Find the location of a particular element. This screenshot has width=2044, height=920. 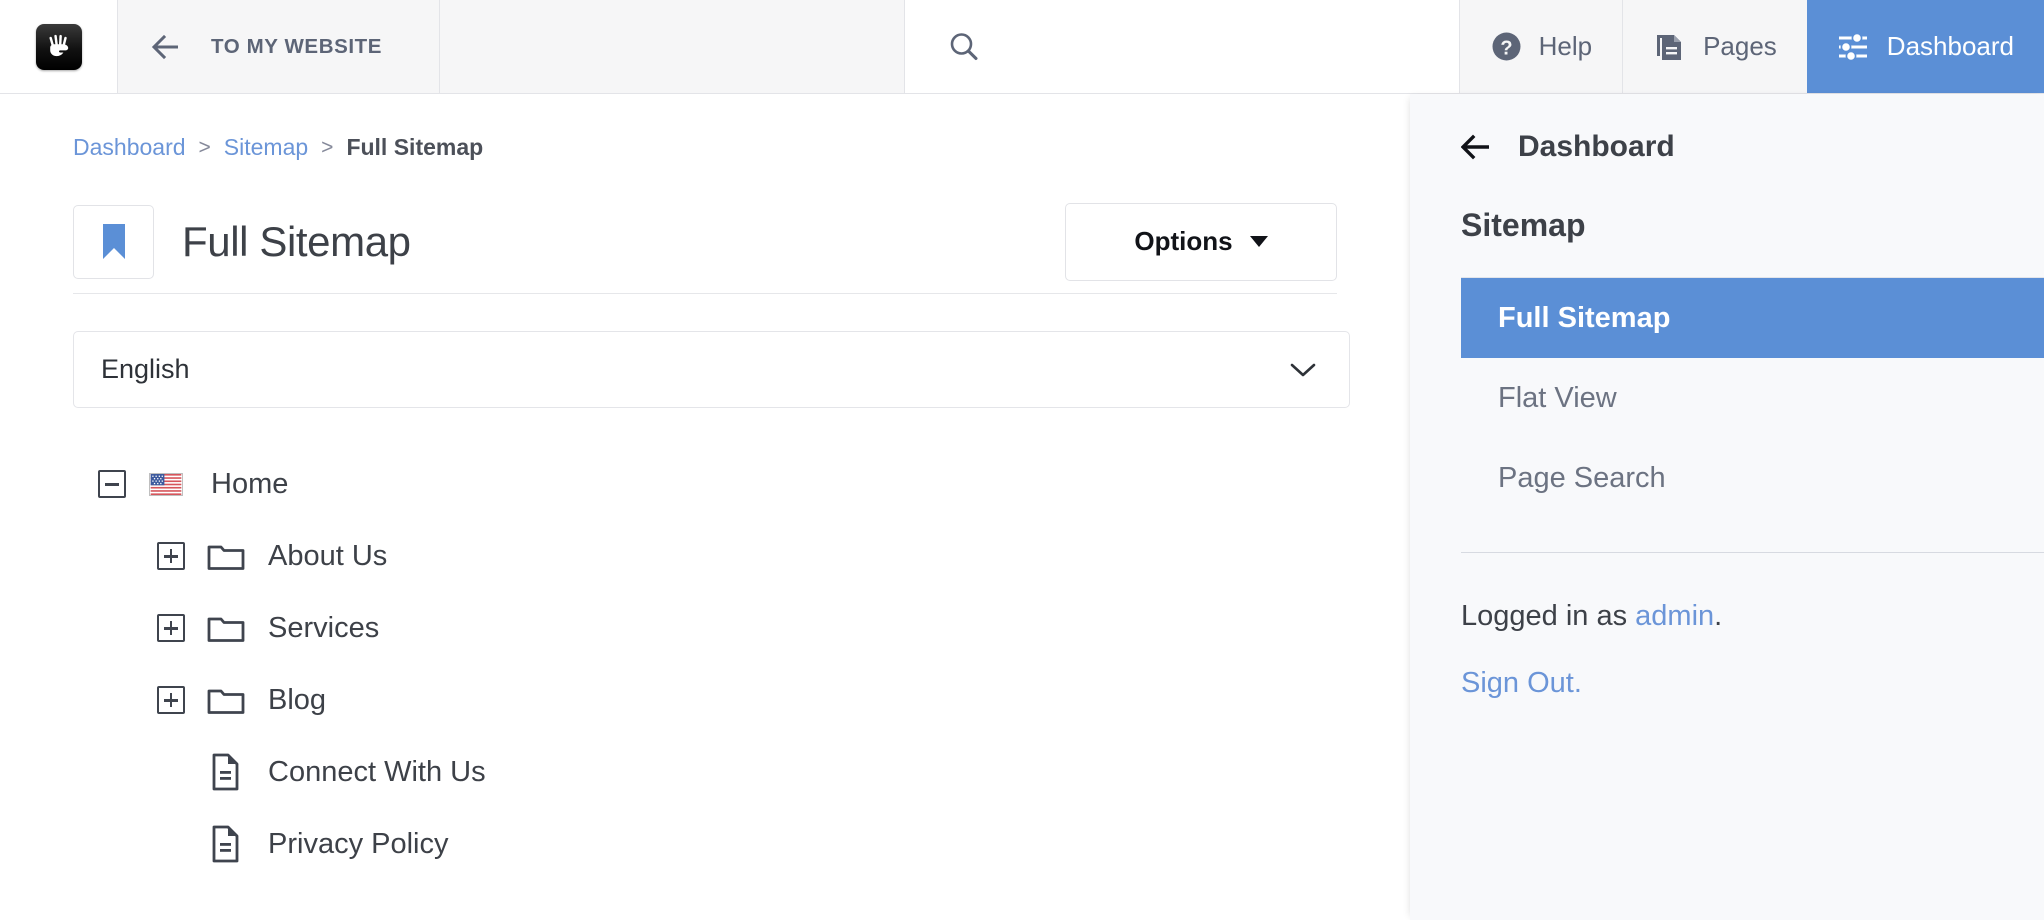

topbar-spacer is located at coordinates (672, 46).